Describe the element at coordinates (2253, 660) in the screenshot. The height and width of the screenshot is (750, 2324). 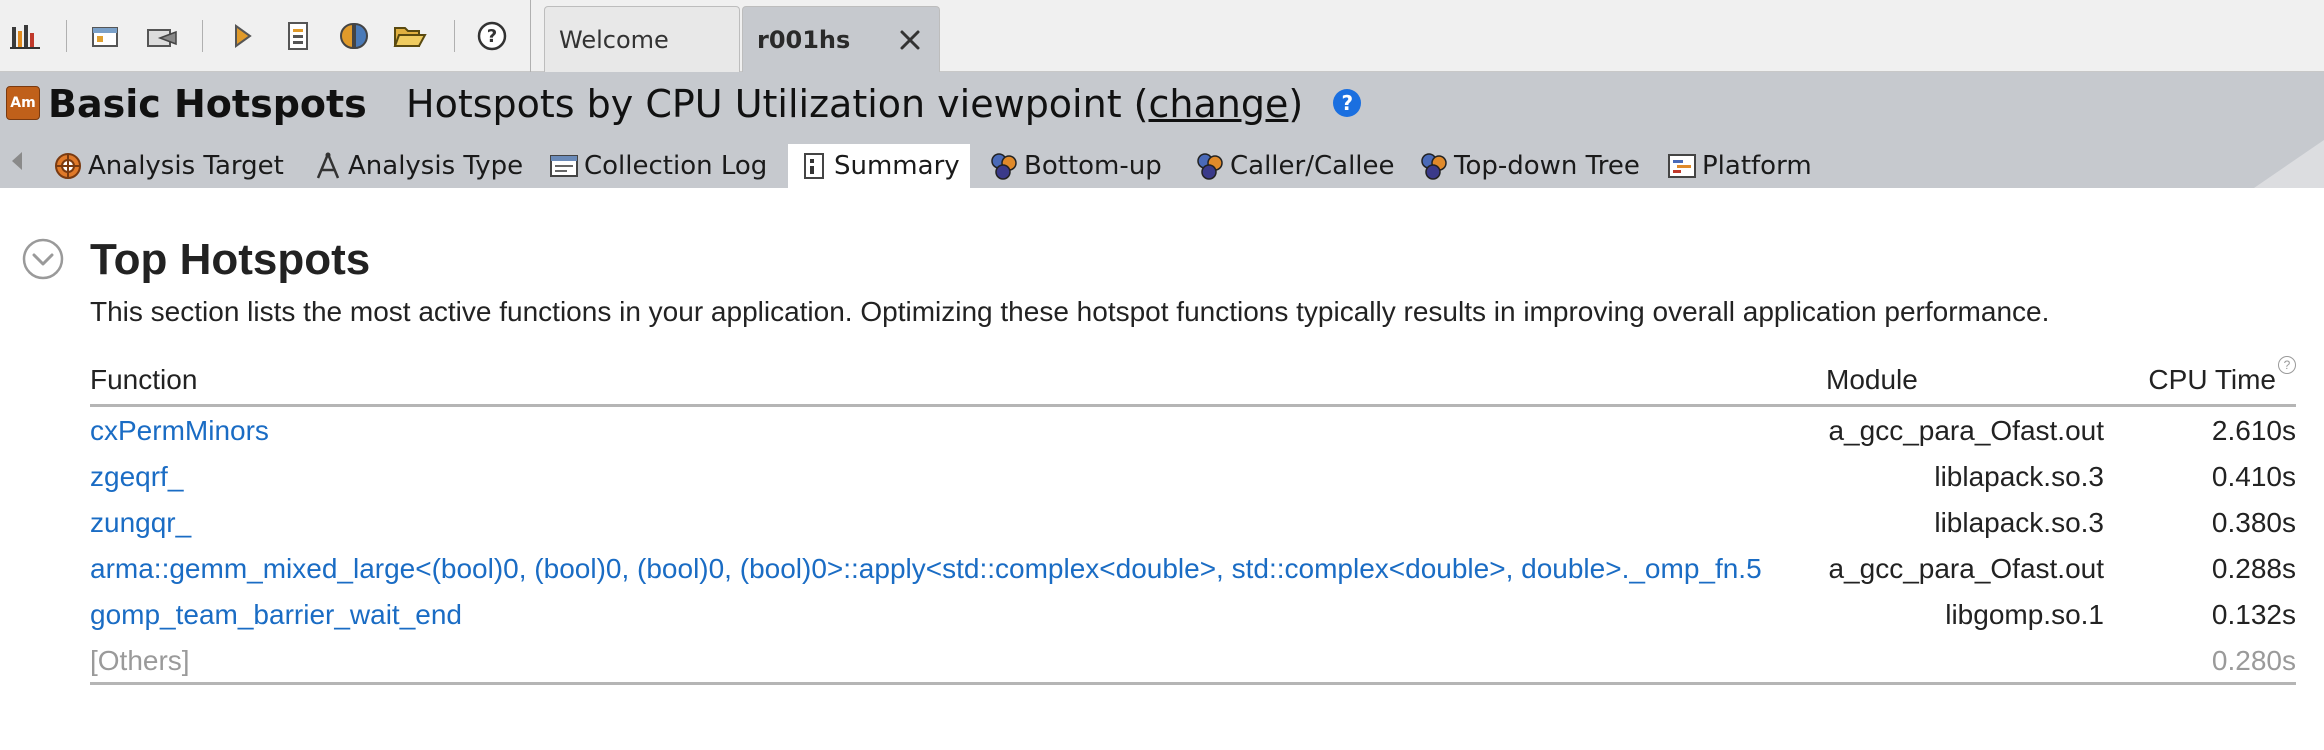
I see `others-cpu-time-cell: 0.280s` at that location.